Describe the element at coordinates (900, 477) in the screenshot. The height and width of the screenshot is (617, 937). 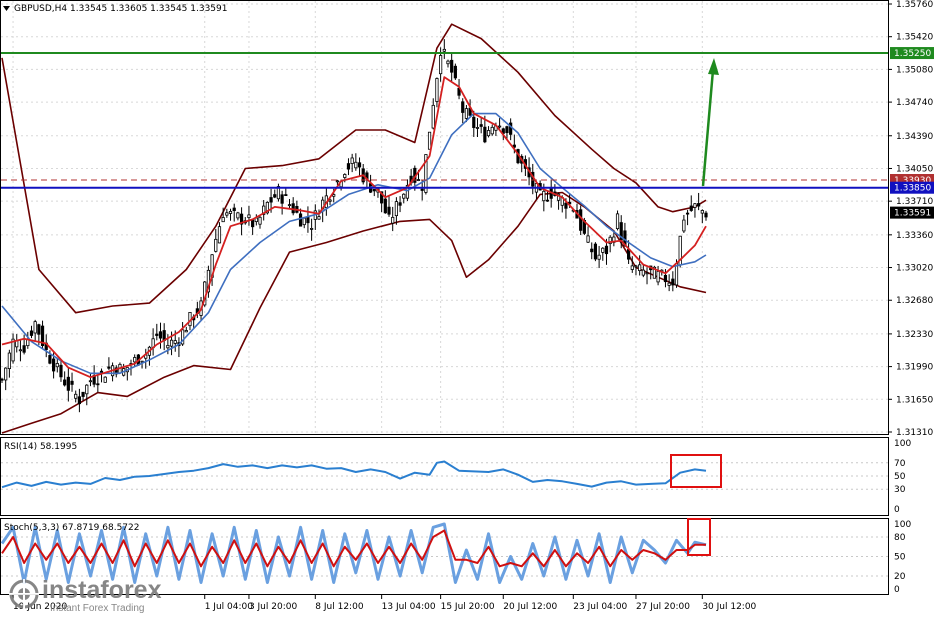
I see `rsi-tick-label: 50` at that location.